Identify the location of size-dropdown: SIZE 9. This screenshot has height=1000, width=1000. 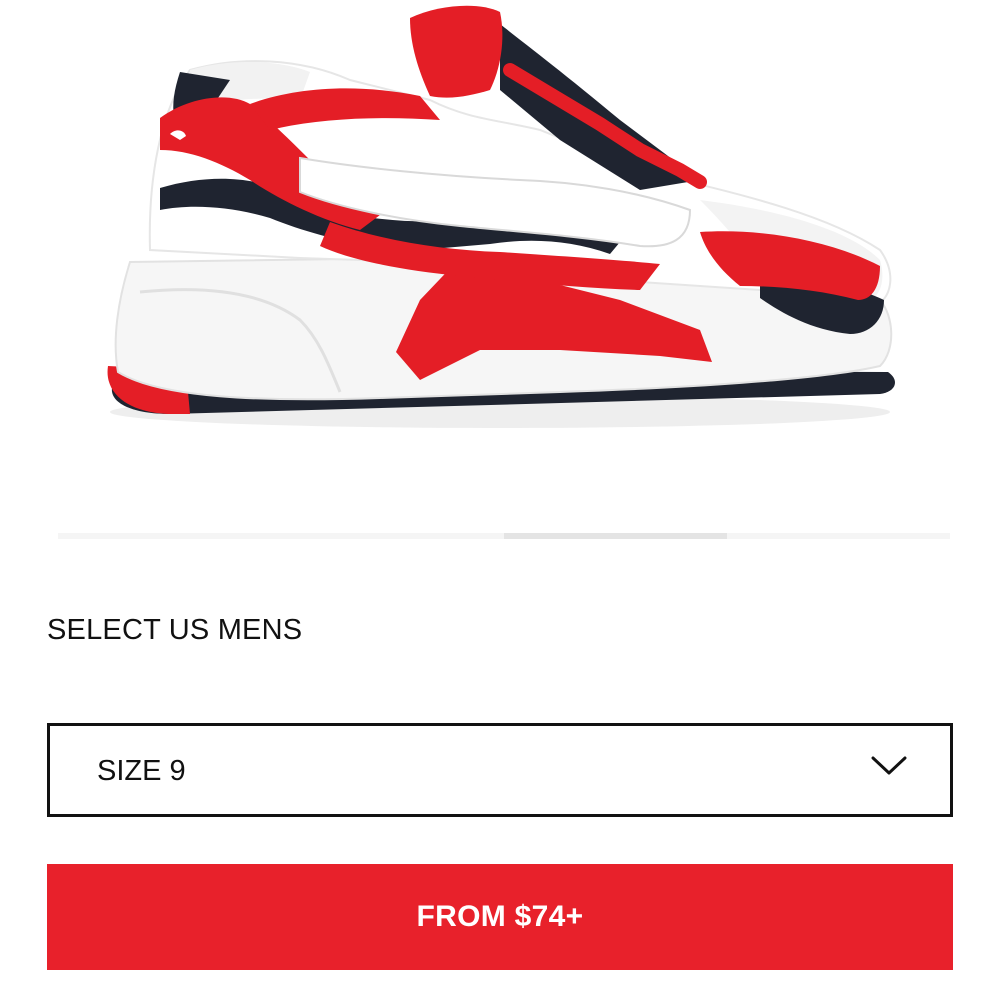
(500, 770).